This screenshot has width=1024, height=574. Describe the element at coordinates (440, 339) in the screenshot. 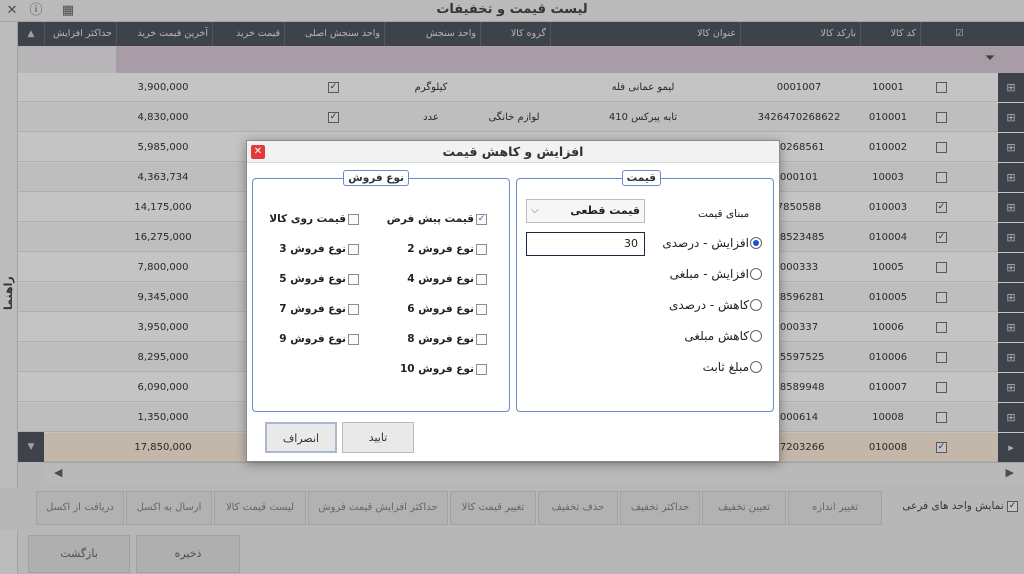

I see `sale-type-label: نوع فروش 8` at that location.